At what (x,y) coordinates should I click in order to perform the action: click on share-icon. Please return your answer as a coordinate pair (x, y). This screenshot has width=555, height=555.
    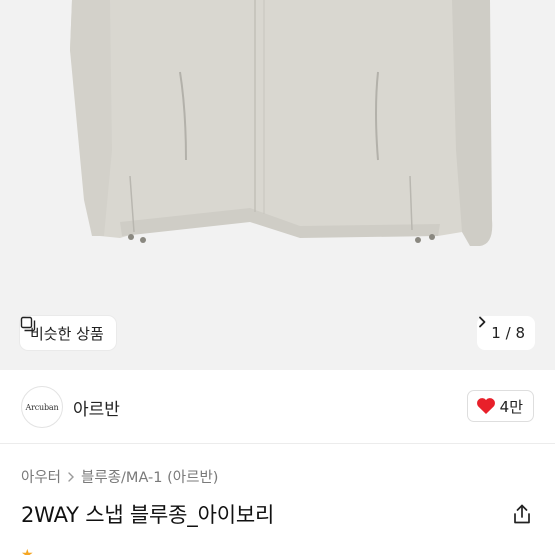
    Looking at the image, I should click on (522, 514).